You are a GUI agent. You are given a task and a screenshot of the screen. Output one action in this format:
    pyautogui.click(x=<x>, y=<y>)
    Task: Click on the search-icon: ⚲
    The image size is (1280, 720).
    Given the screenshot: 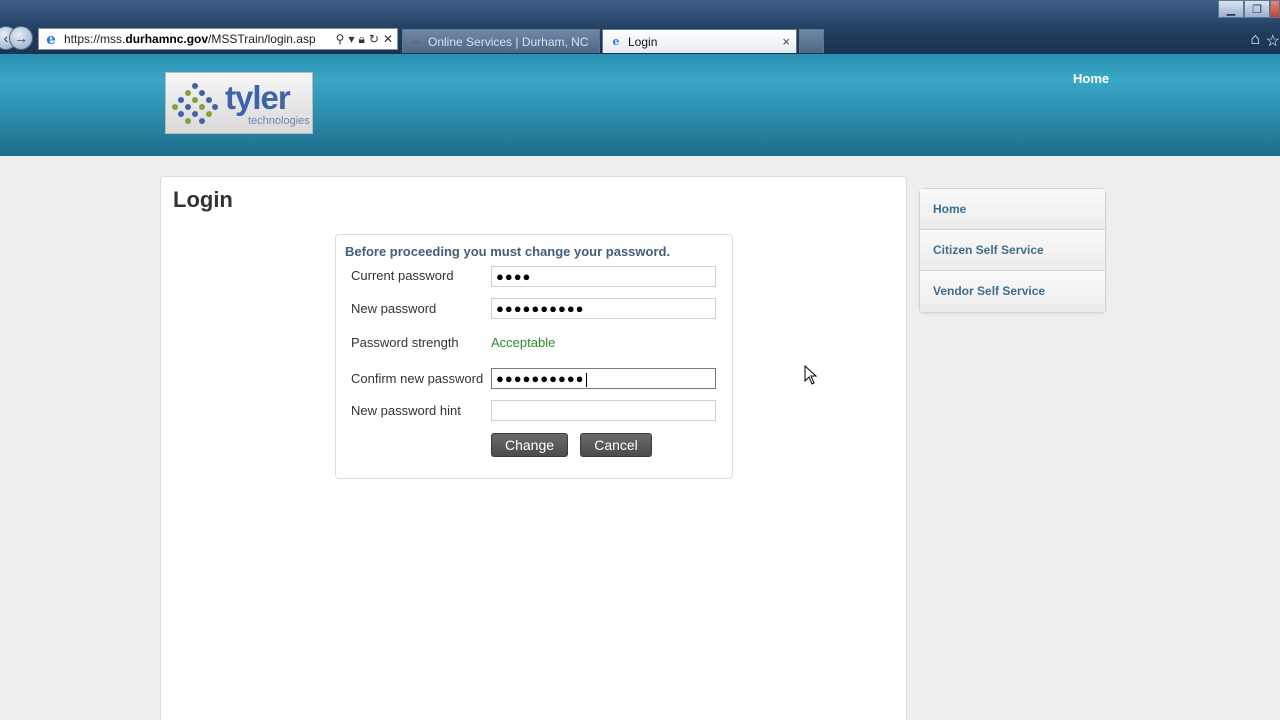 What is the action you would take?
    pyautogui.click(x=340, y=39)
    